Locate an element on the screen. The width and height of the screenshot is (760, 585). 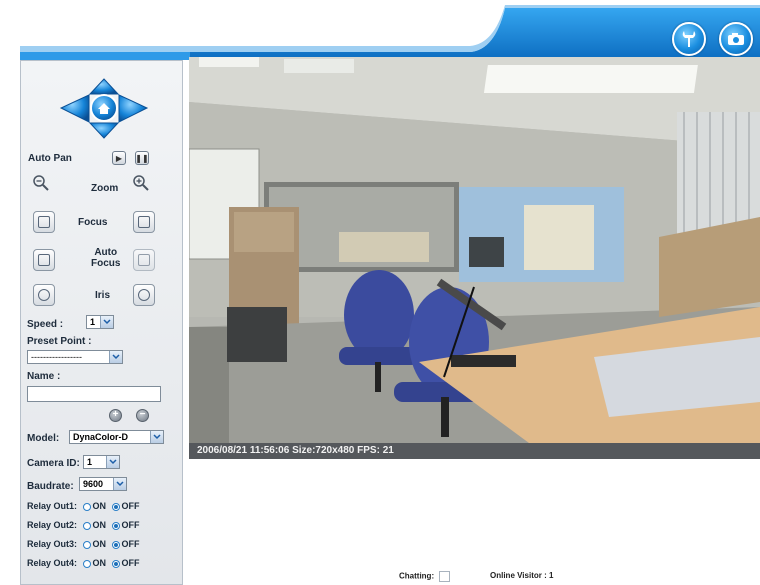
home-button is located at coordinates (104, 108).